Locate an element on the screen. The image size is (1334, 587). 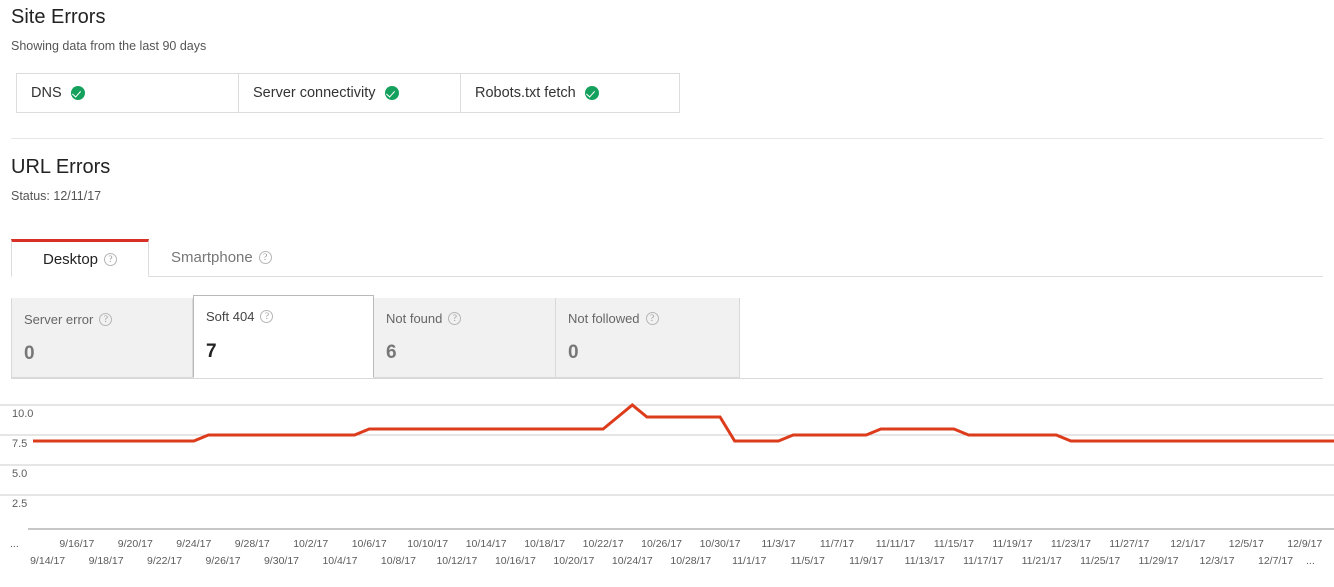
chart-x-tick-label: 10/26/17 is located at coordinates (661, 544).